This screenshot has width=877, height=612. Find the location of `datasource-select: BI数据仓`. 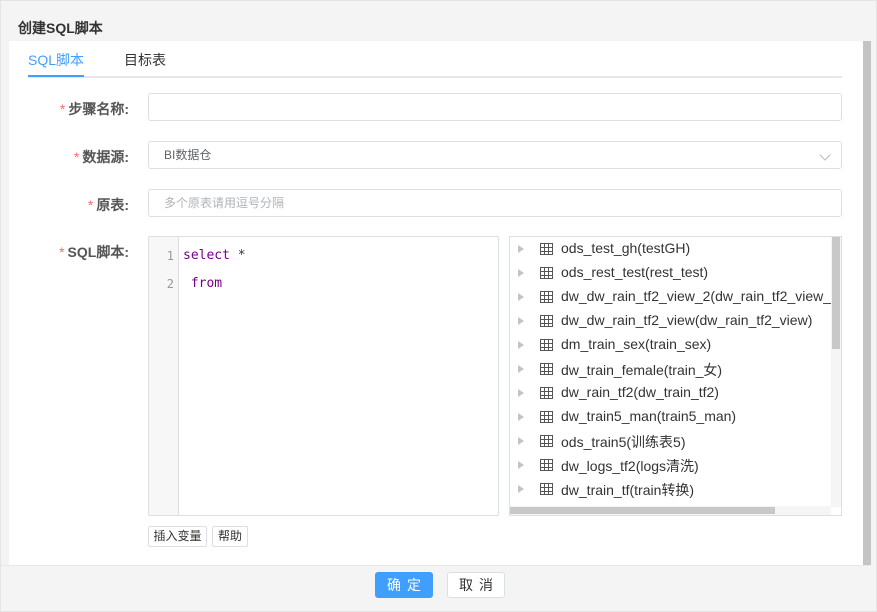

datasource-select: BI数据仓 is located at coordinates (495, 155).